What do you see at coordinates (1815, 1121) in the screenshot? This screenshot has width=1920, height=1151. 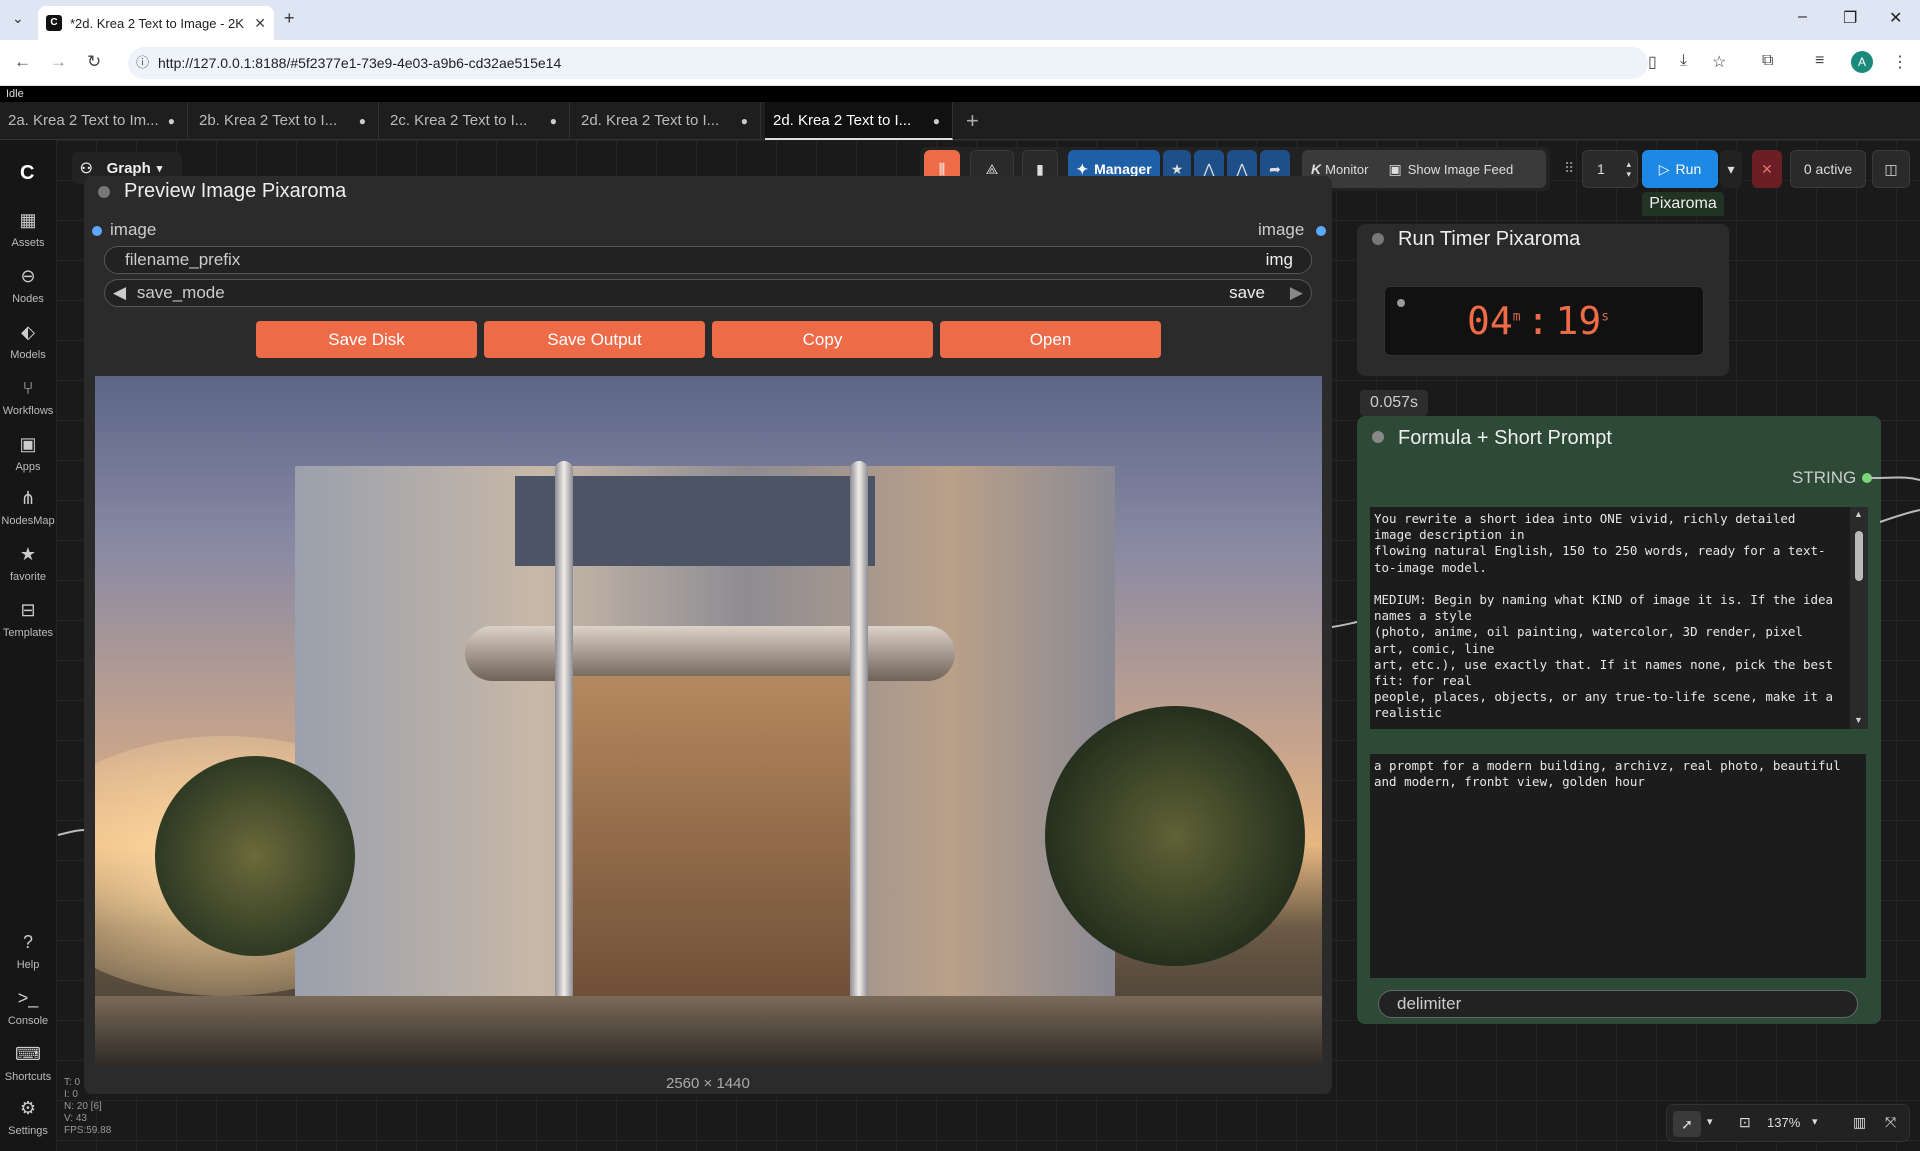 I see `zoom-dropdown-icon: ▾` at bounding box center [1815, 1121].